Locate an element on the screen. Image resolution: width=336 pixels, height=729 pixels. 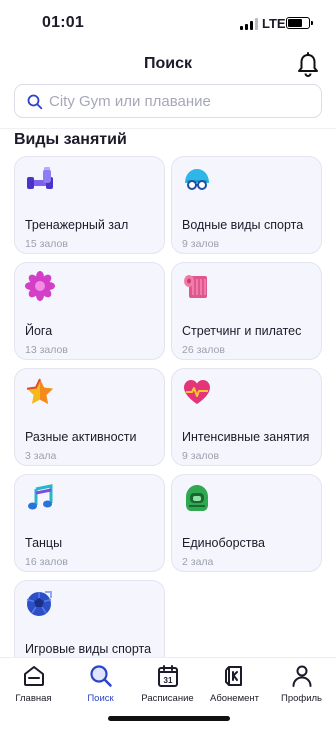
category-title: Разные активности is located at coordinates (81, 437).